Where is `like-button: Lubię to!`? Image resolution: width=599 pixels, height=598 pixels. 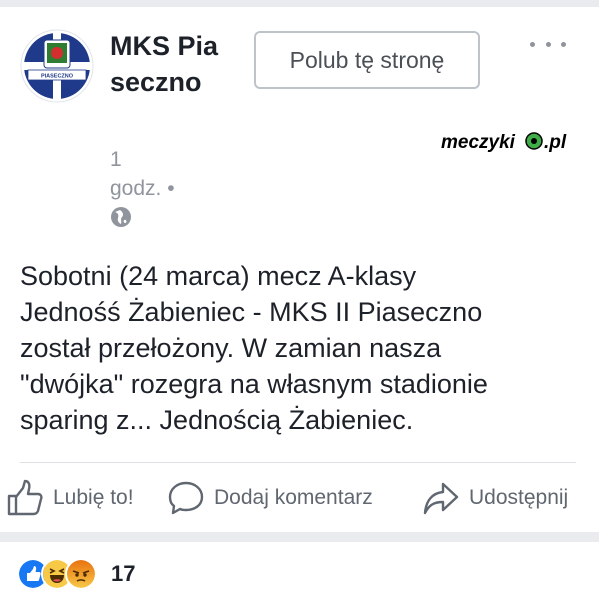
like-button: Lubię to! is located at coordinates (69, 498).